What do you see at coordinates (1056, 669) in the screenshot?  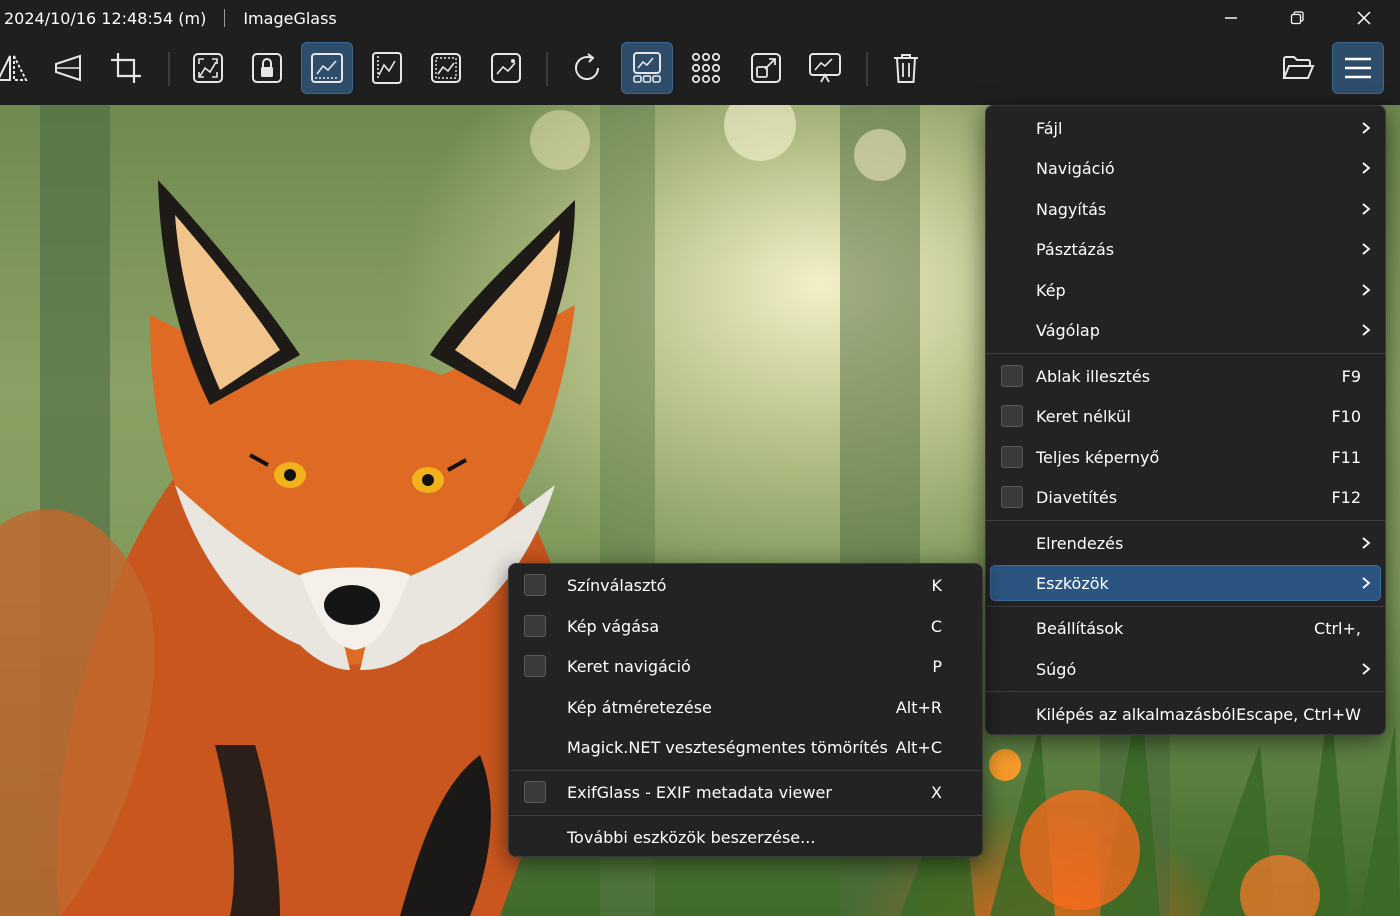 I see `menu-item-label: Súgó` at bounding box center [1056, 669].